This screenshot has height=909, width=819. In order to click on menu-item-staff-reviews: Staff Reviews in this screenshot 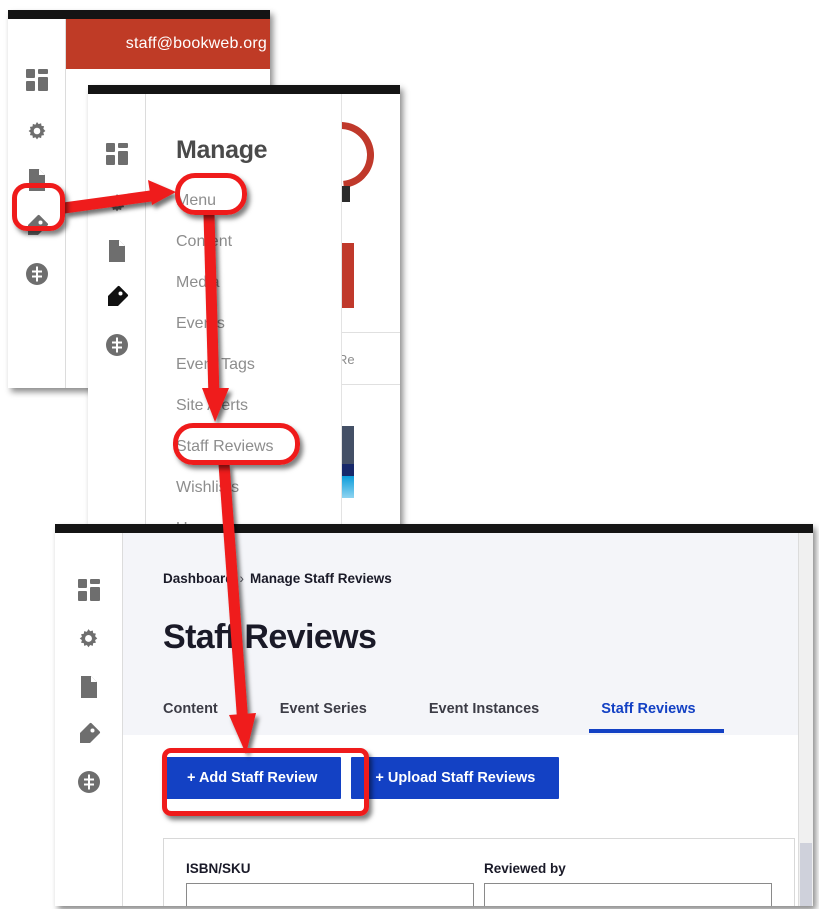, I will do `click(259, 446)`.